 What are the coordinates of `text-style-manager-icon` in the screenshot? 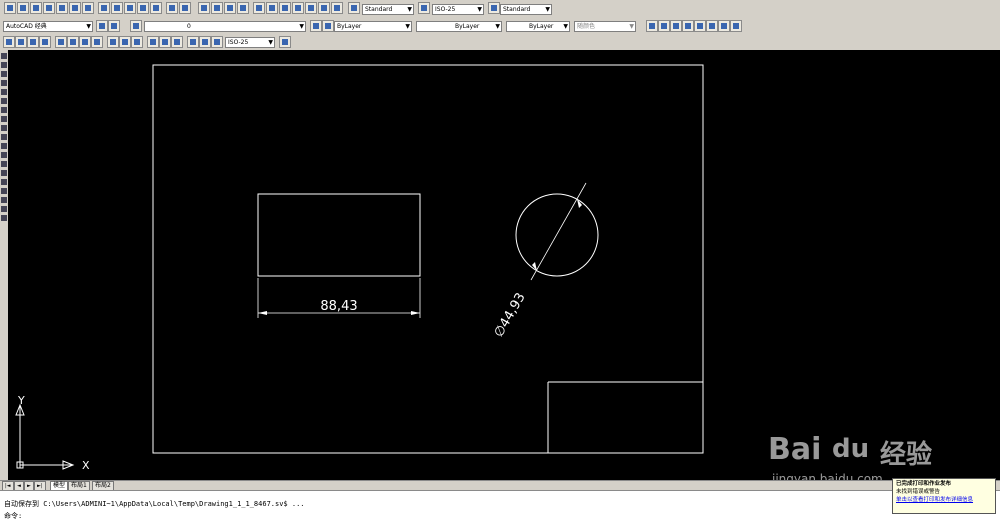 It's located at (700, 26).